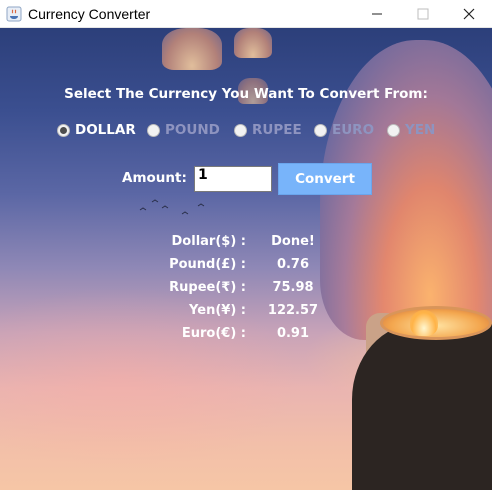 The image size is (492, 490). I want to click on radio-label: RUPEE, so click(277, 130).